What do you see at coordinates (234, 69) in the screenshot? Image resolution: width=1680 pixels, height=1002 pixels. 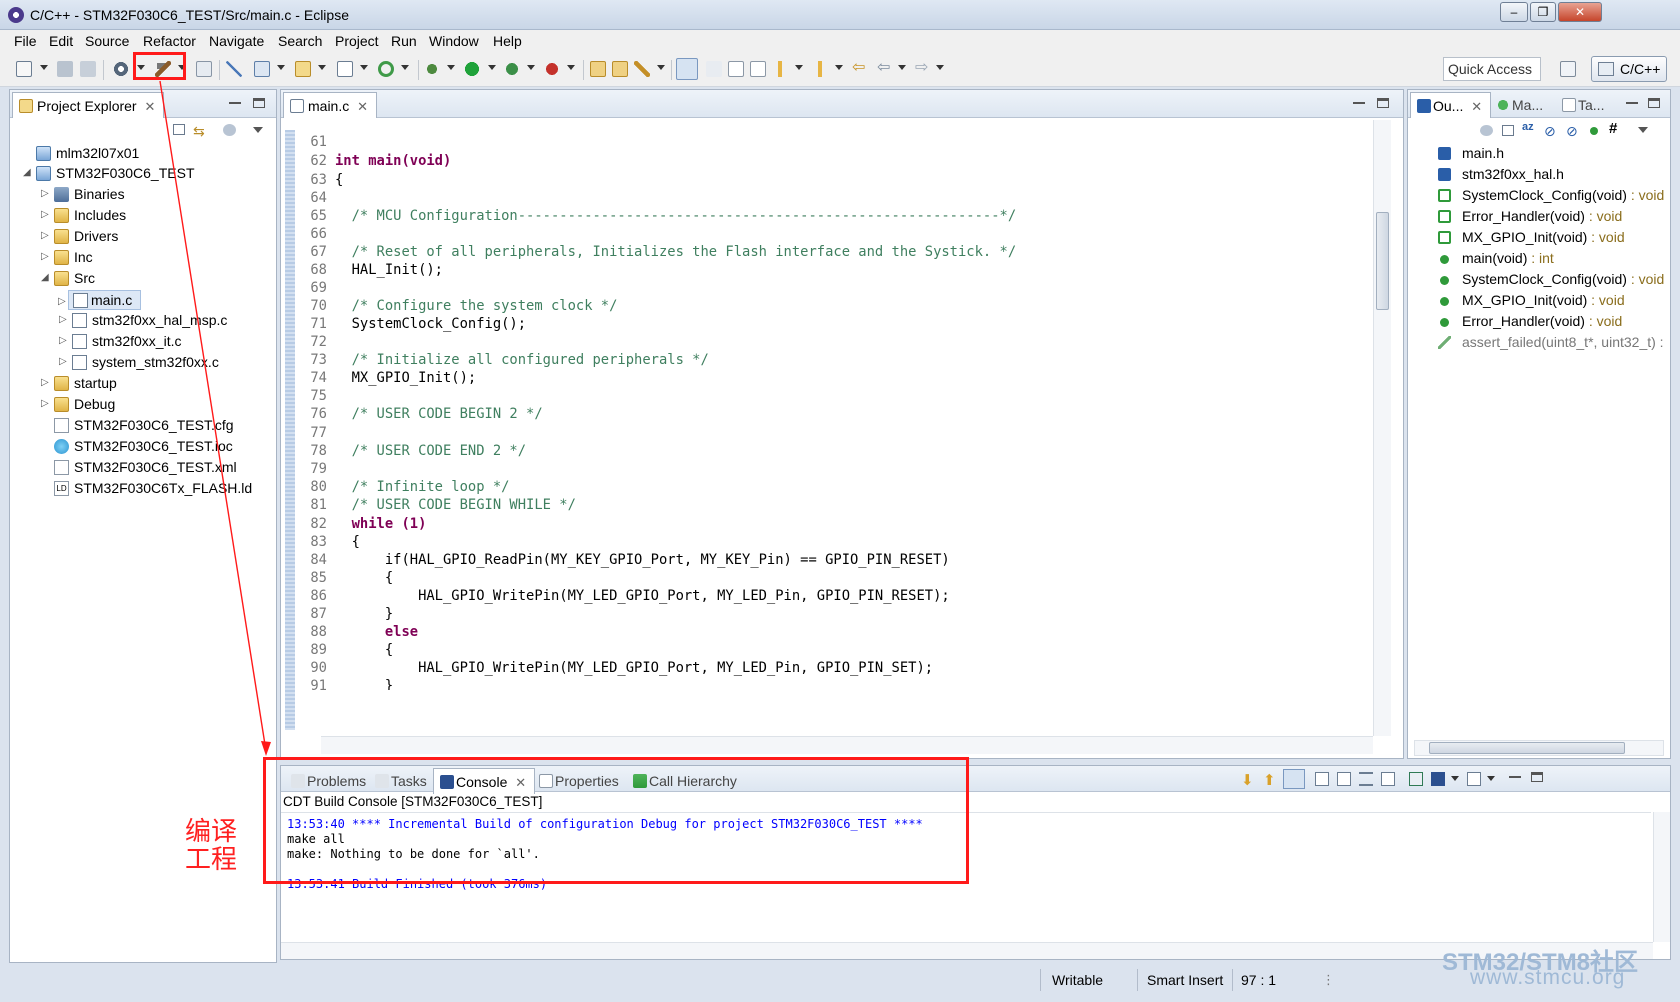 I see `debug-tool-icon` at bounding box center [234, 69].